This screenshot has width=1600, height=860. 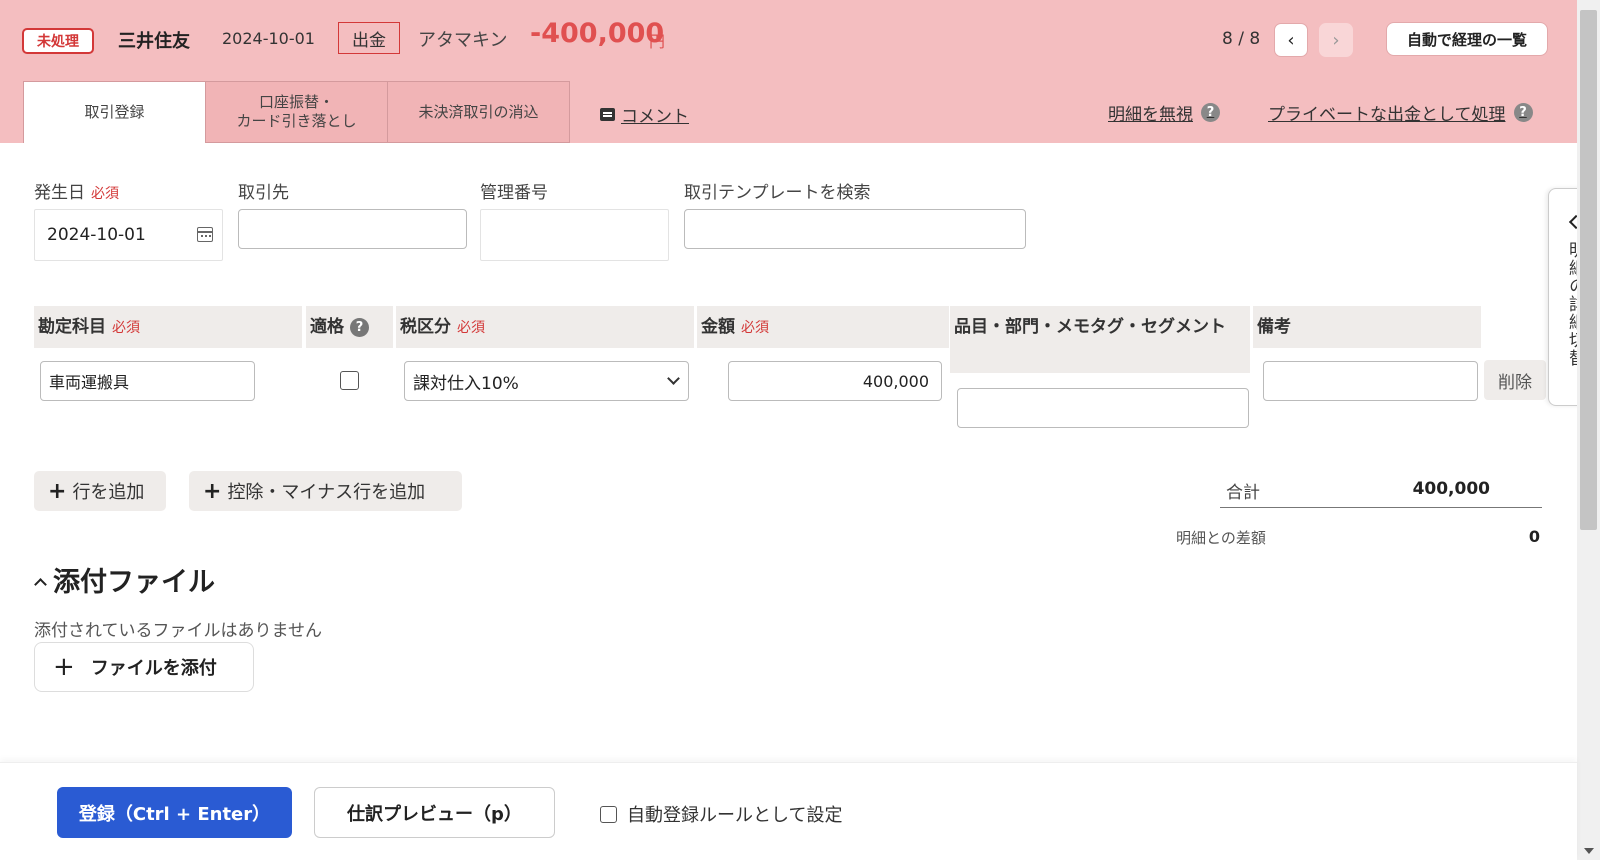 What do you see at coordinates (1221, 538) in the screenshot?
I see `difference-label: 明細との差額` at bounding box center [1221, 538].